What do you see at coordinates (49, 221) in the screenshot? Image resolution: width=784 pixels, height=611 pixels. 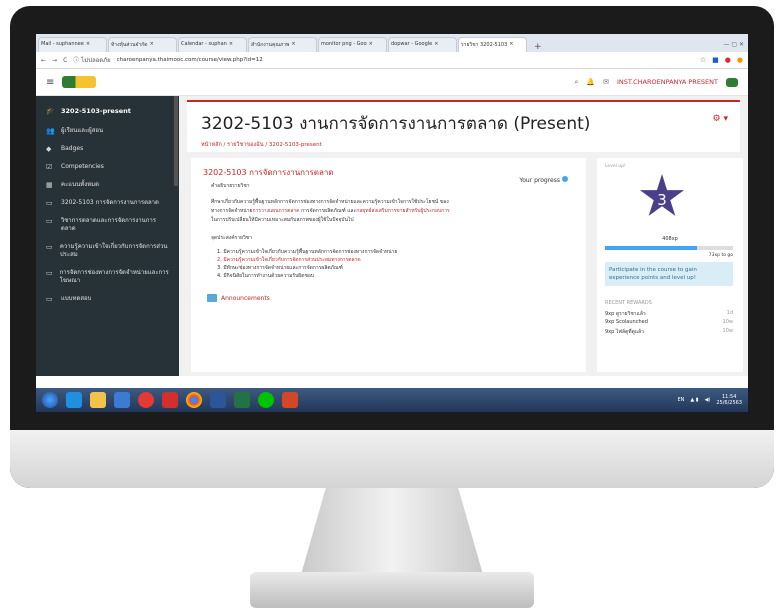 I see `folder-icon: ▭` at bounding box center [49, 221].